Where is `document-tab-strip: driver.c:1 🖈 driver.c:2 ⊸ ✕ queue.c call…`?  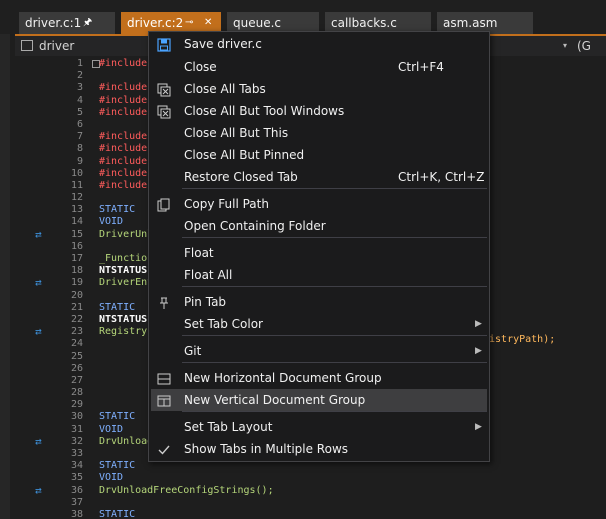
document-tab-strip: driver.c:1 🖈 driver.c:2 ⊸ ✕ queue.c call… is located at coordinates (303, 17).